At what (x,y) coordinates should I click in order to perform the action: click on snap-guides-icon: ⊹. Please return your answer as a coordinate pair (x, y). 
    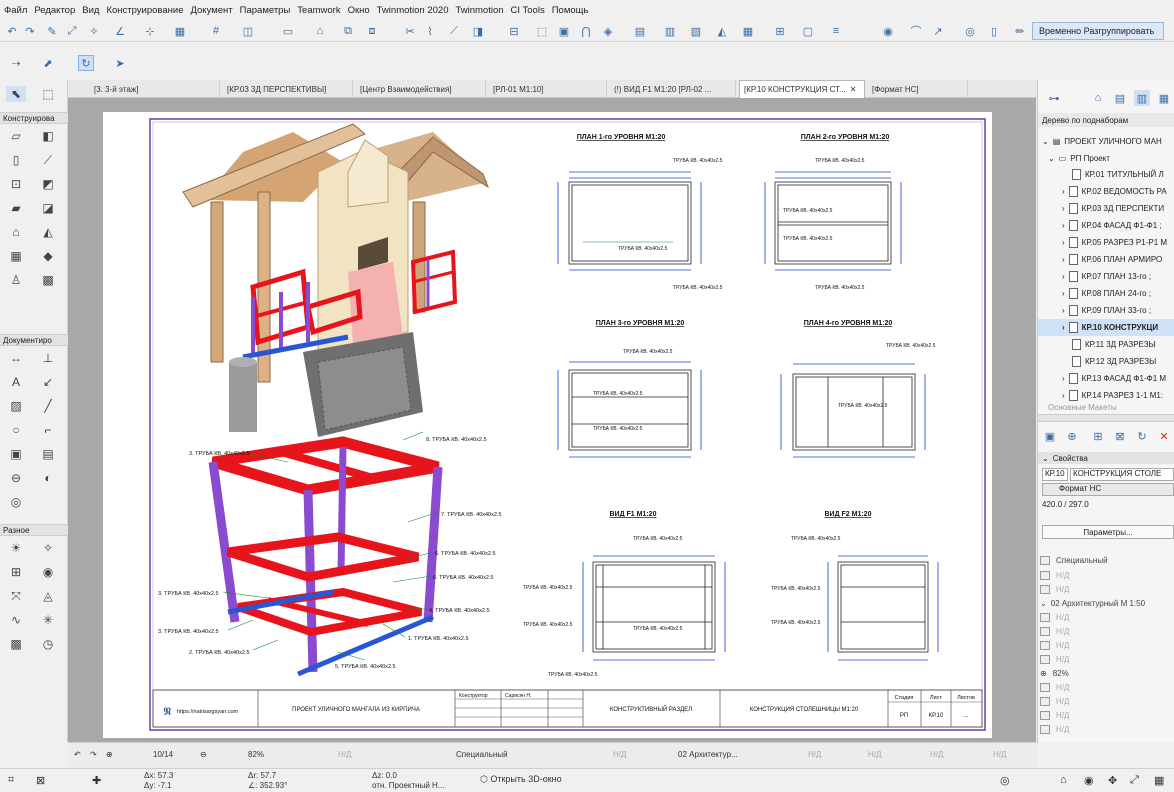
    Looking at the image, I should click on (150, 31).